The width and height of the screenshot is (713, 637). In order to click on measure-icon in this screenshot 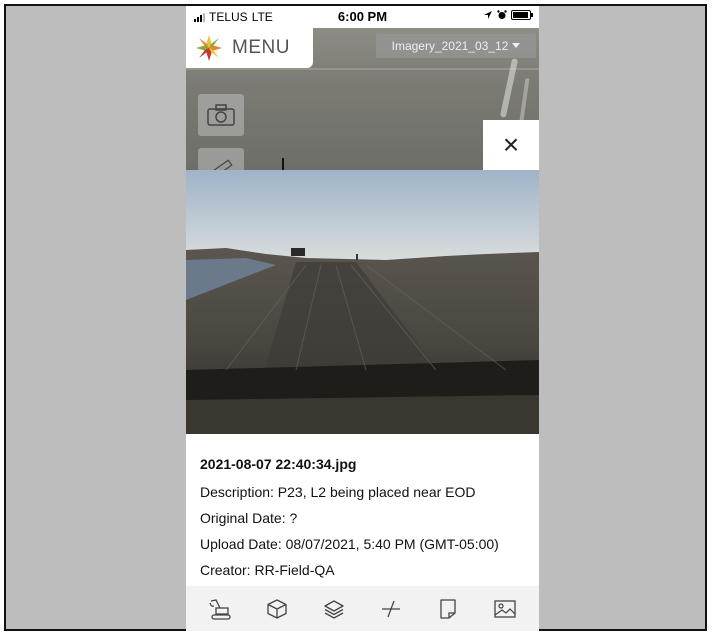, I will do `click(390, 608)`.